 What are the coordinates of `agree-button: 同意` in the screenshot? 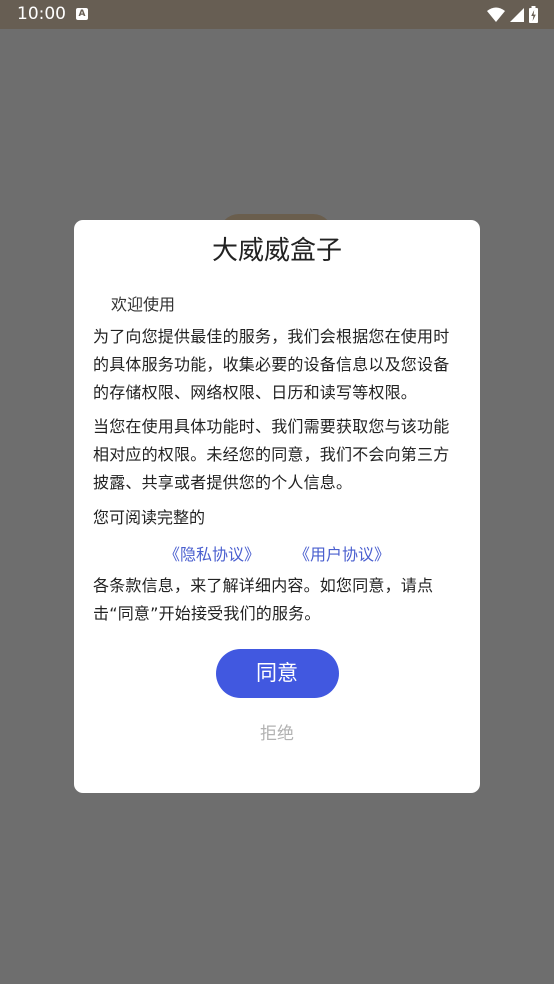 It's located at (277, 673).